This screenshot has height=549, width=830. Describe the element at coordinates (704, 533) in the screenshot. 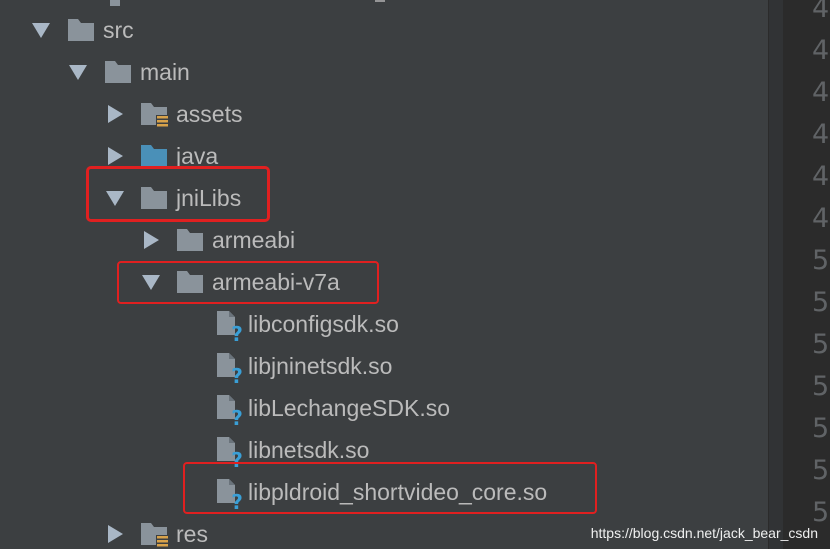

I see `watermark: https://blog.csdn.net/jack_bear_csdn` at that location.